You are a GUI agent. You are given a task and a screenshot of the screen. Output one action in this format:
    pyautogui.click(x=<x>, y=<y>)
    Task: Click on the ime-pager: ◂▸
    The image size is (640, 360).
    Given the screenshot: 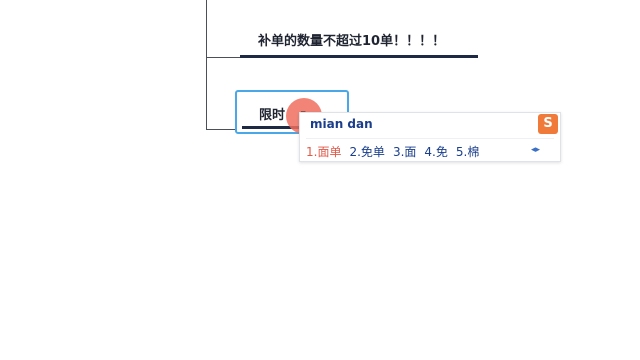 What is the action you would take?
    pyautogui.click(x=535, y=150)
    